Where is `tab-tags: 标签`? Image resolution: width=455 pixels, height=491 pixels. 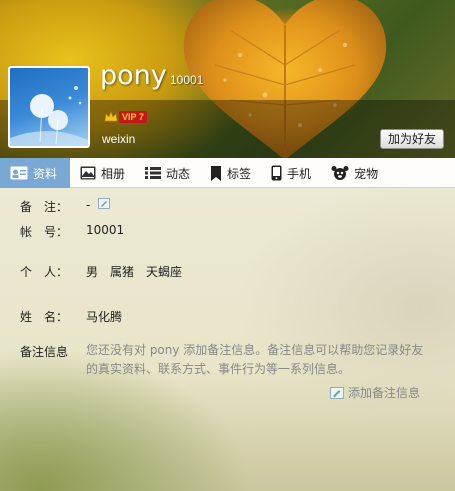
tab-tags: 标签 is located at coordinates (230, 173).